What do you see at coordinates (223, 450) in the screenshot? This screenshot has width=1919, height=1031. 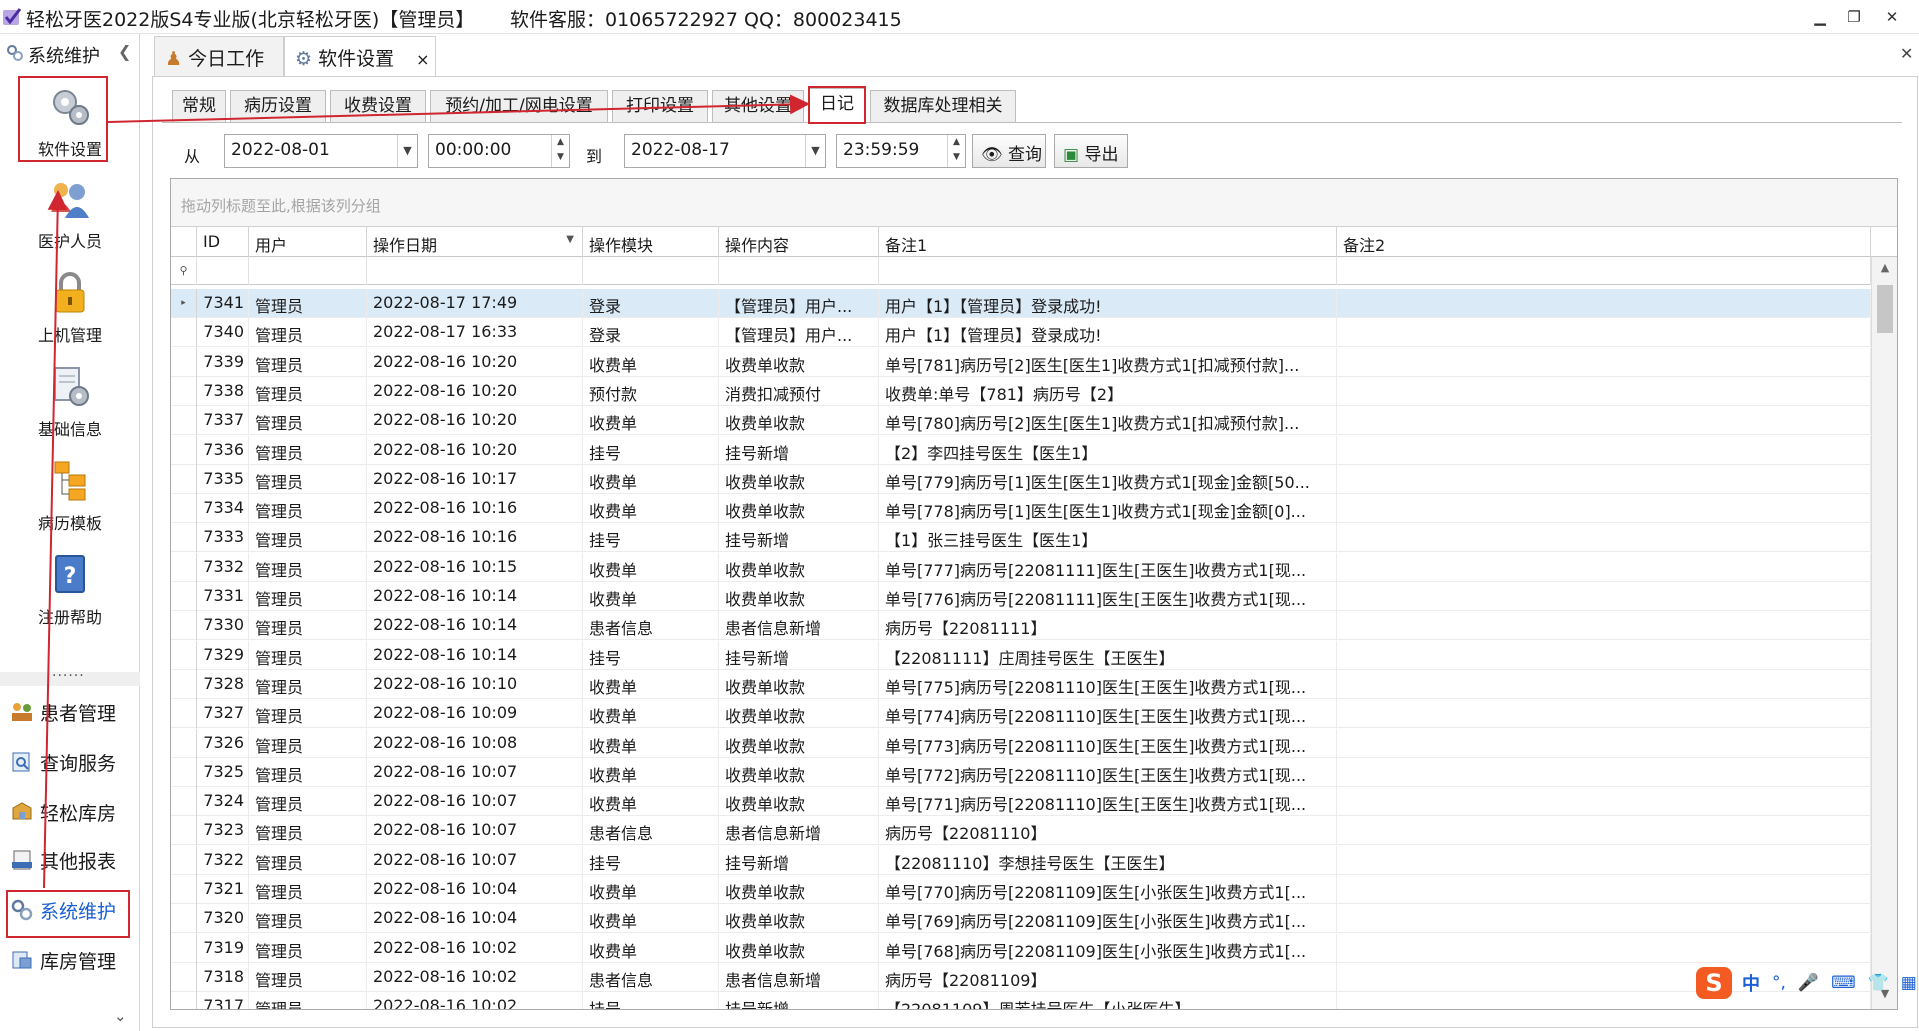 I see `cell-id: 7336` at bounding box center [223, 450].